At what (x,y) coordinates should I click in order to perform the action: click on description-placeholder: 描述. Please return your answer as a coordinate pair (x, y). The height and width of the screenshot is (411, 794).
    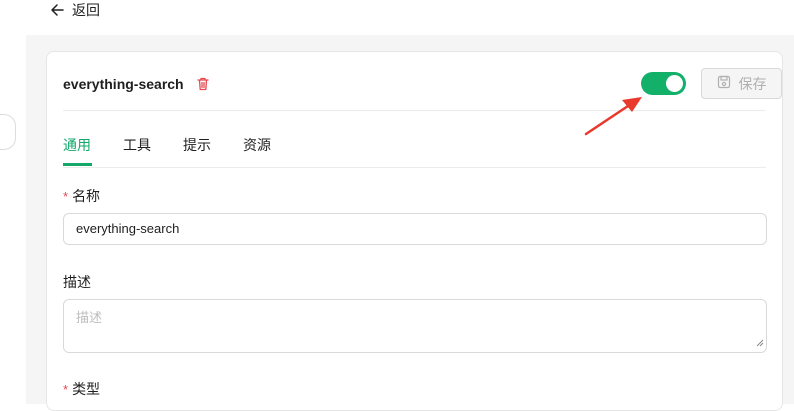
    Looking at the image, I should click on (89, 317).